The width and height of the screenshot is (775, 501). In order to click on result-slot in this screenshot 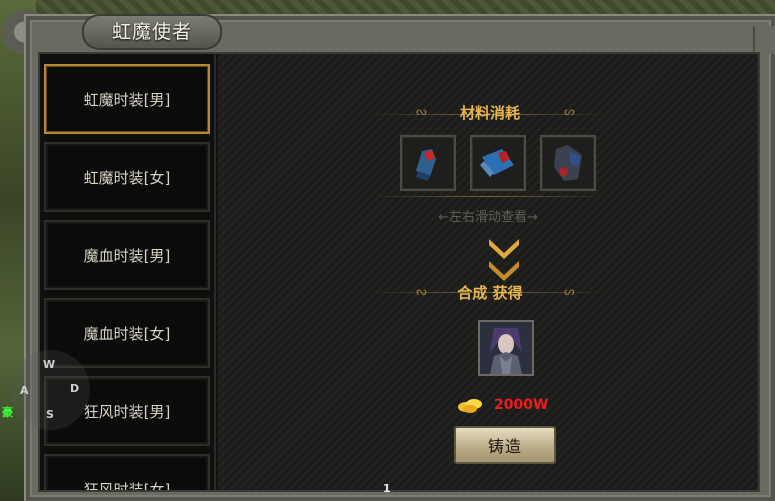, I will do `click(506, 348)`.